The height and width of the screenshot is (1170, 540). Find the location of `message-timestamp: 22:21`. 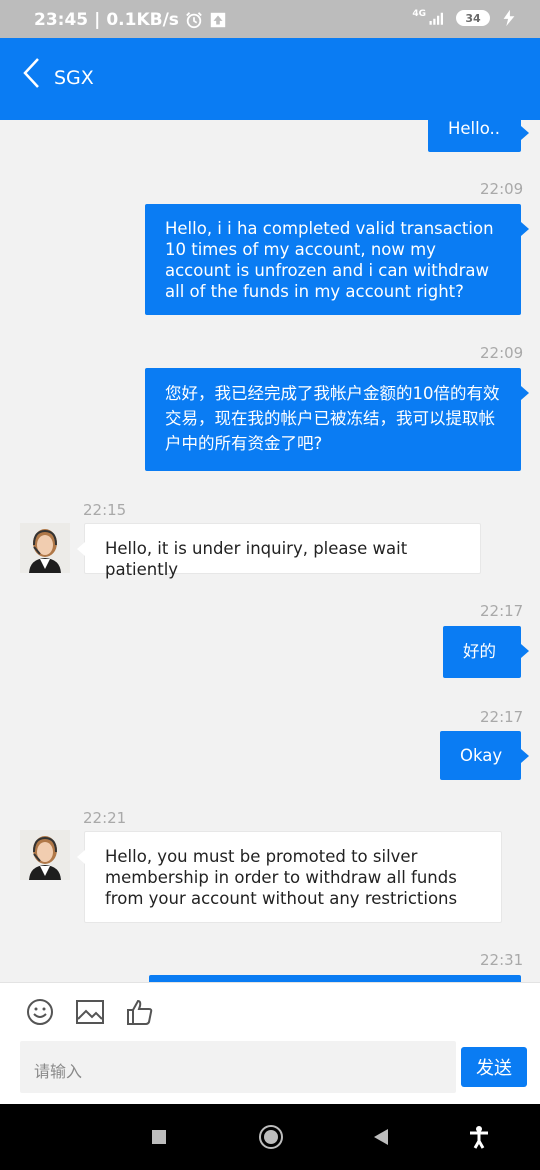

message-timestamp: 22:21 is located at coordinates (105, 818).